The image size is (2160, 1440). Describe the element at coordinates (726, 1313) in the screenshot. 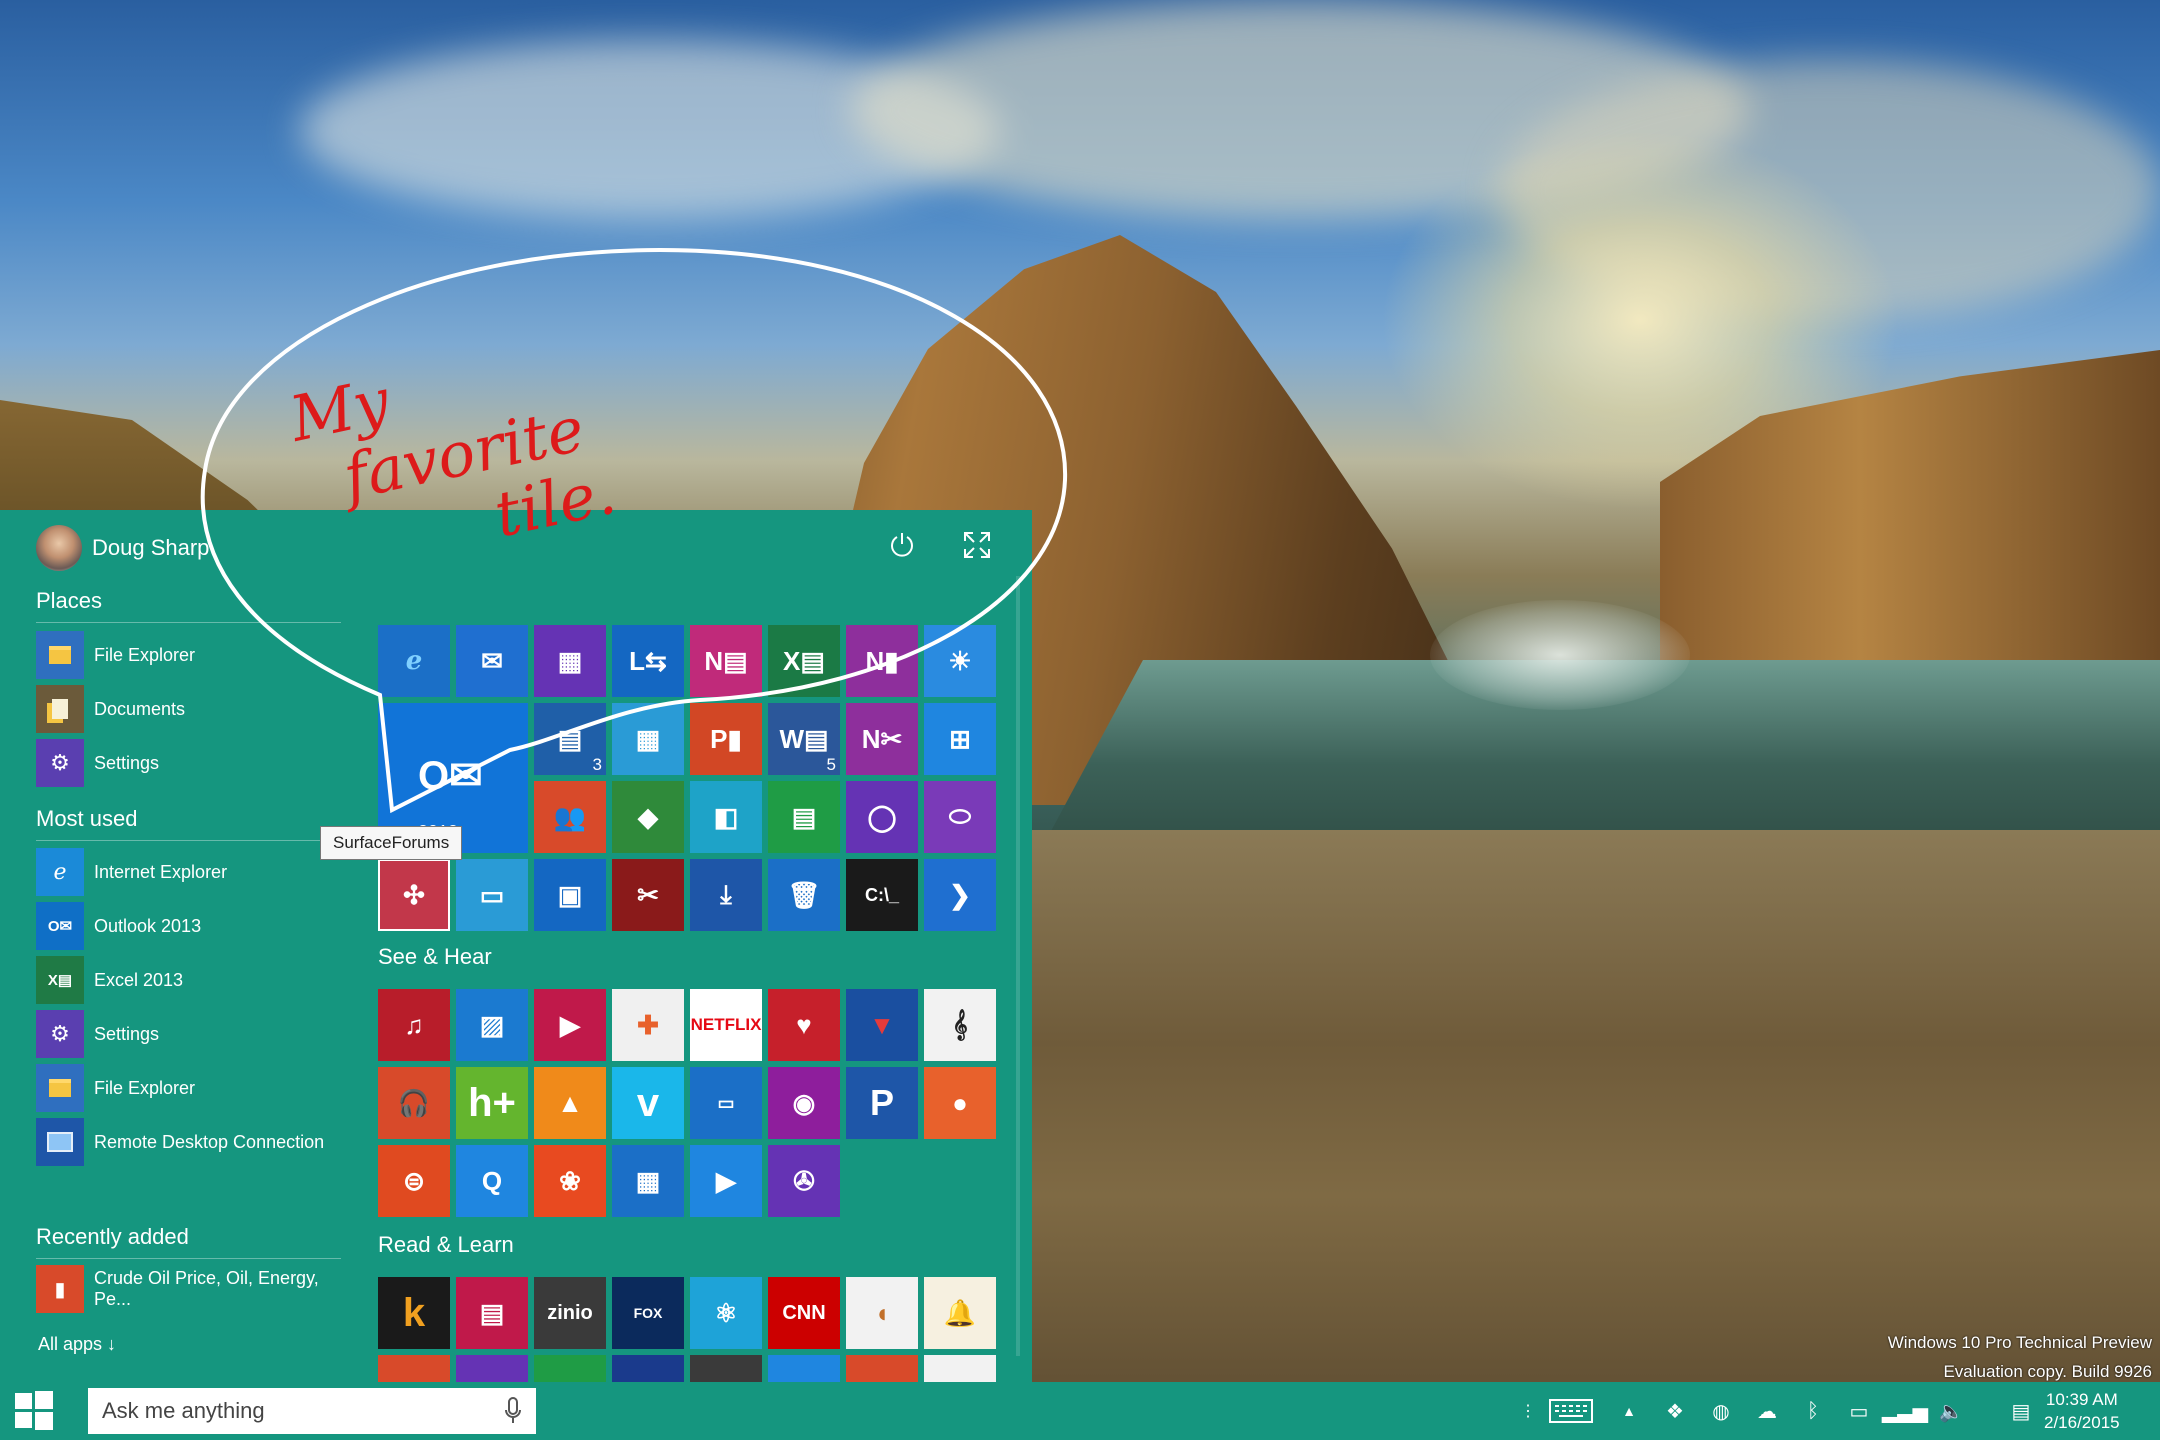

I see `tile-atom: ⚛` at that location.